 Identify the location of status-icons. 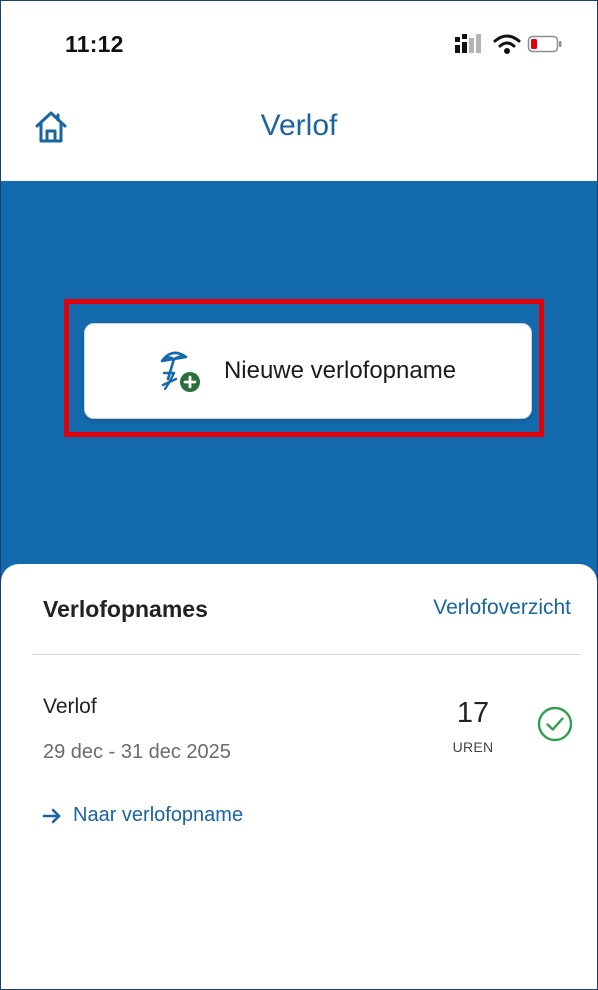
(508, 44).